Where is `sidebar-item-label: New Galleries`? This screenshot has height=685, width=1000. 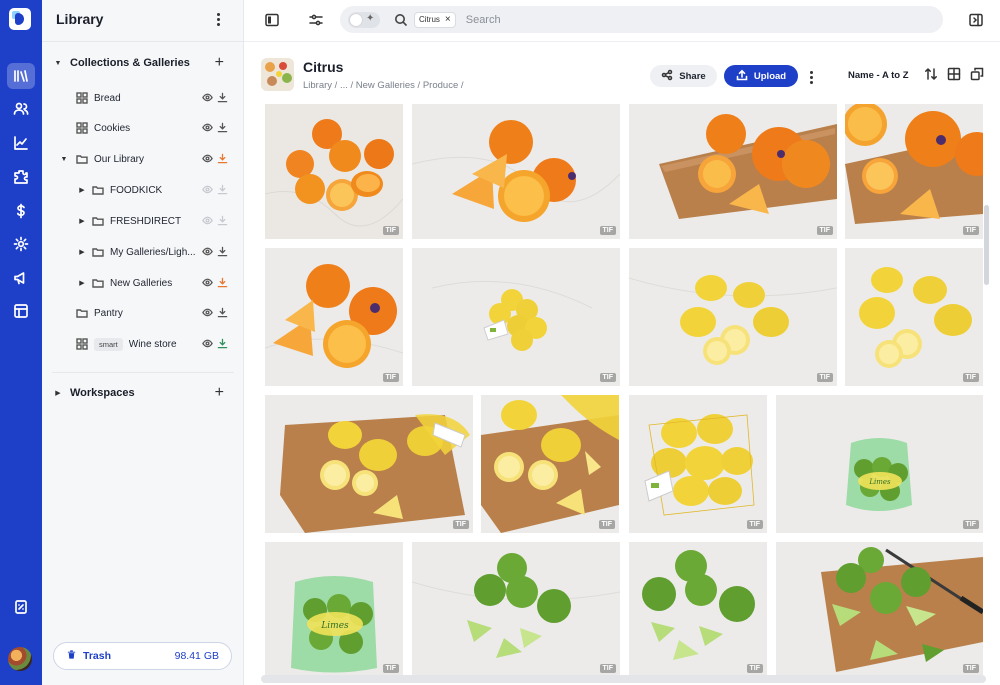 sidebar-item-label: New Galleries is located at coordinates (141, 283).